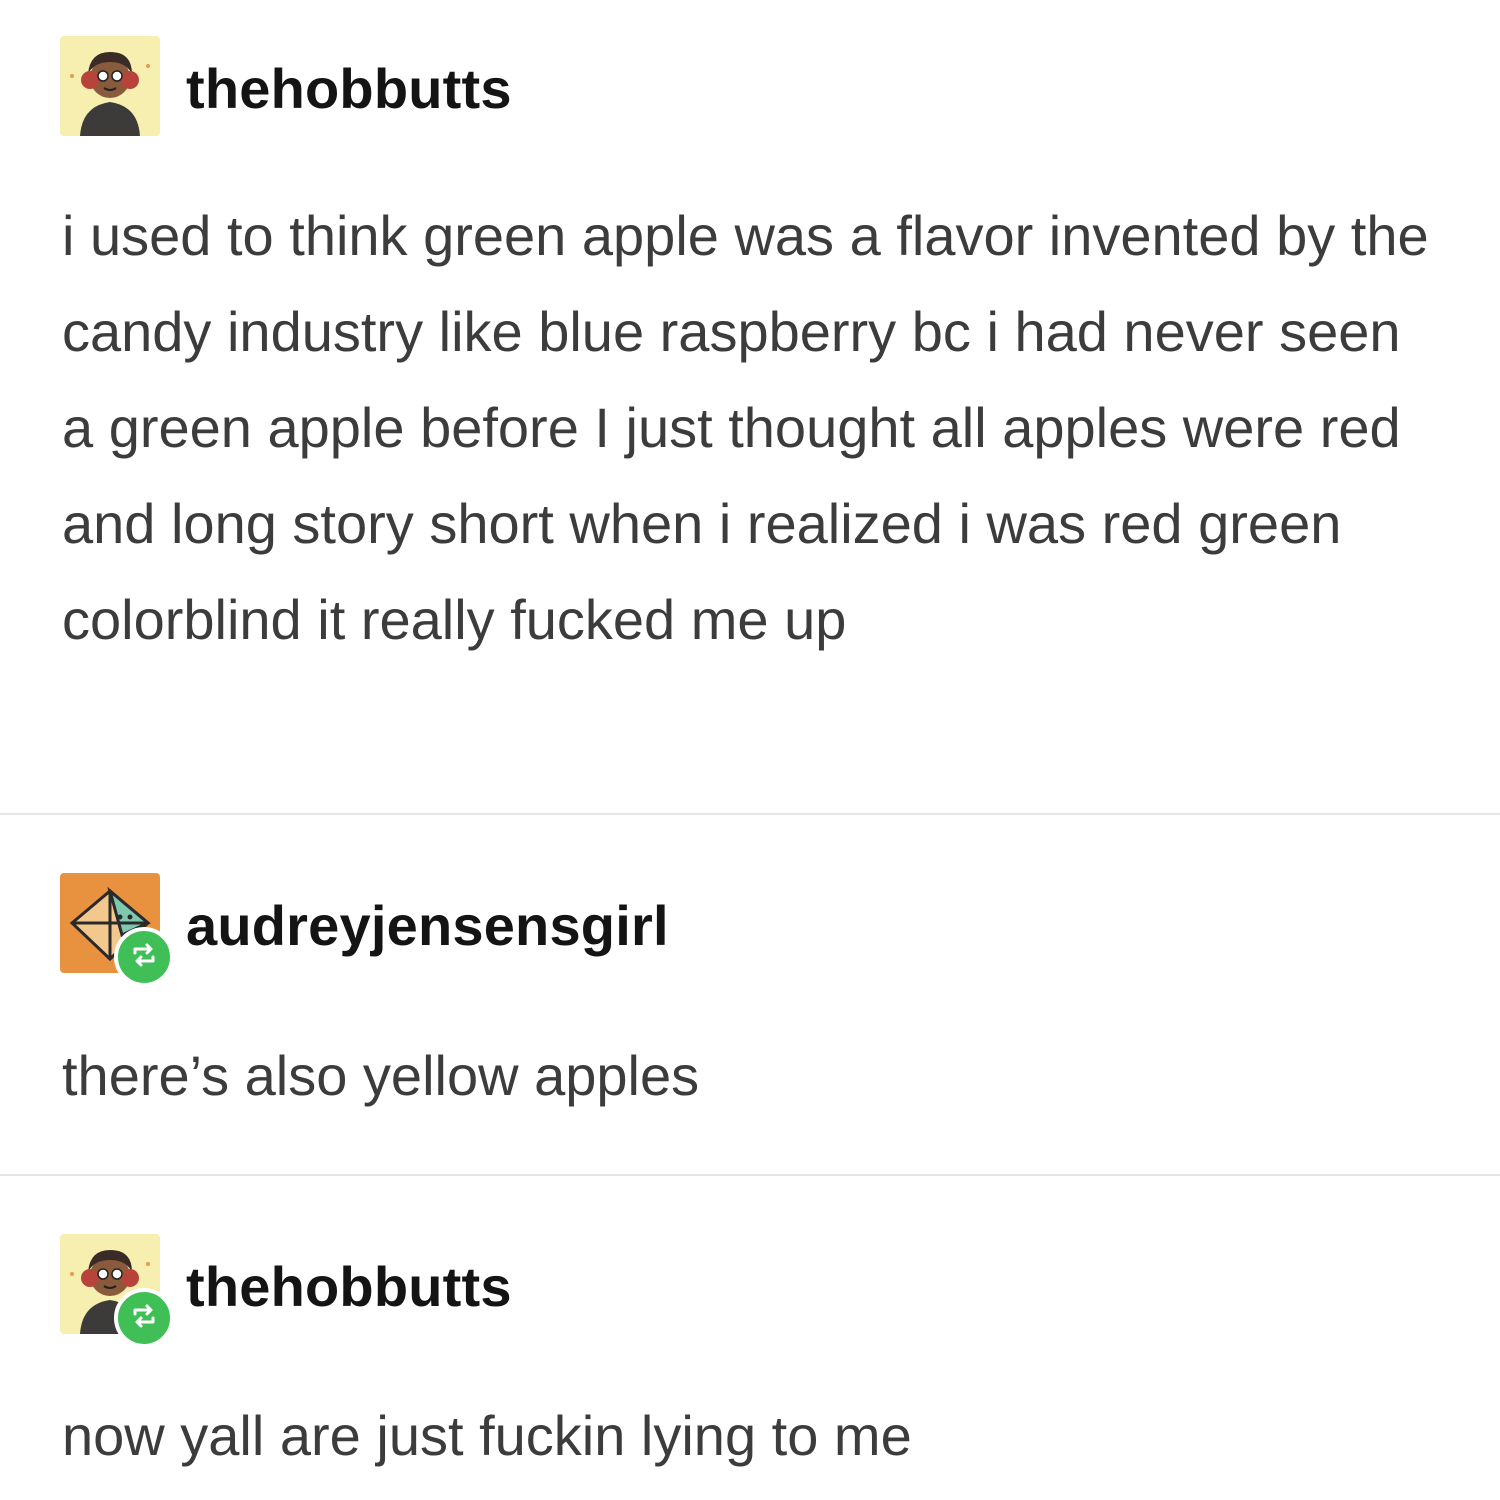 This screenshot has width=1500, height=1500. I want to click on post-body: there’s also yellow apples, so click(381, 1075).